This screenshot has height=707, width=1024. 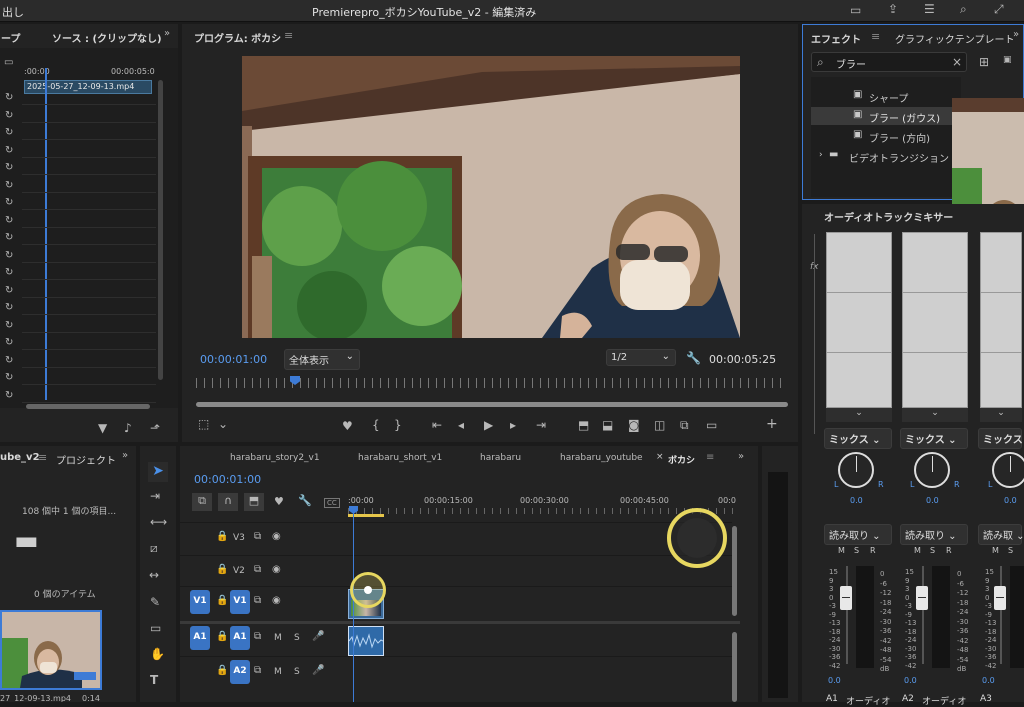 I want to click on play-icon: ▶, so click(x=488, y=425).